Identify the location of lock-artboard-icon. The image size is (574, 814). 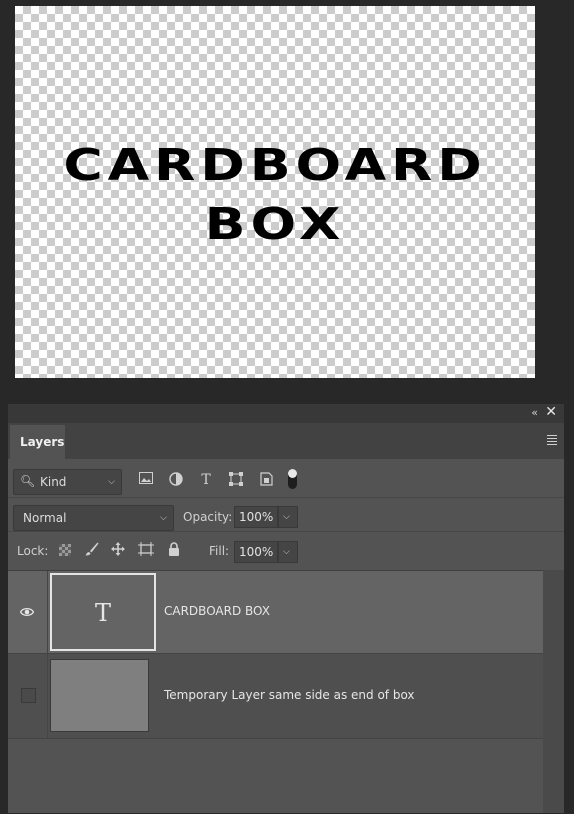
(146, 550).